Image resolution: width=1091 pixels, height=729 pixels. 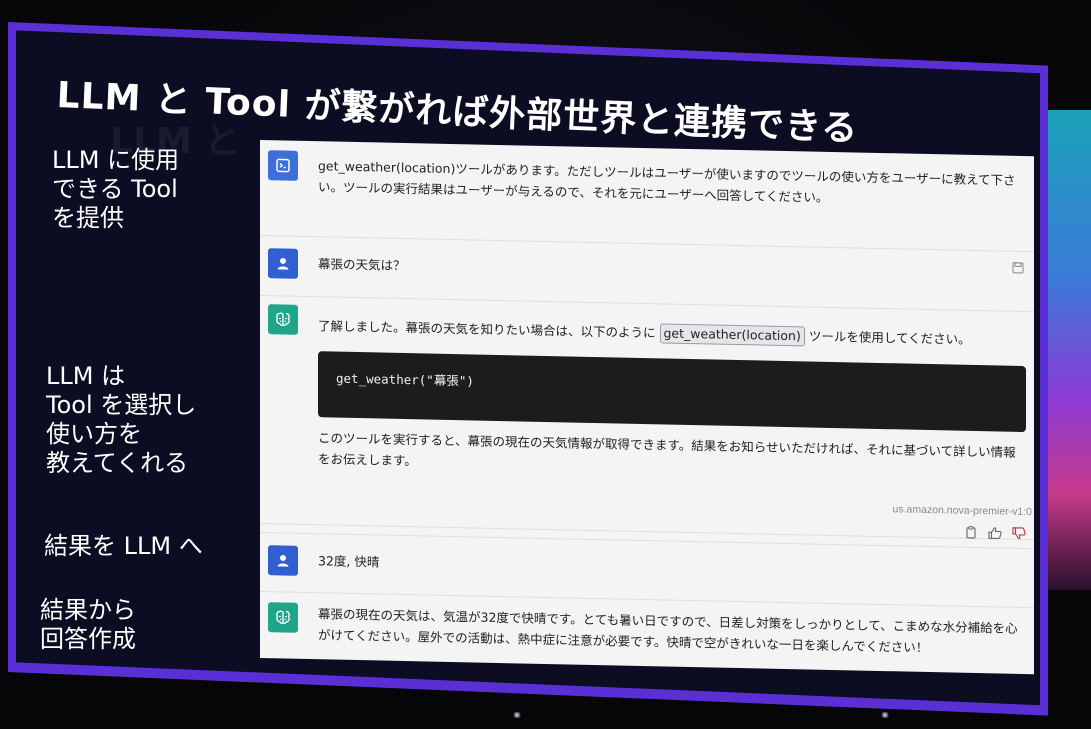 I want to click on caption-line: LLM は, so click(x=86, y=376).